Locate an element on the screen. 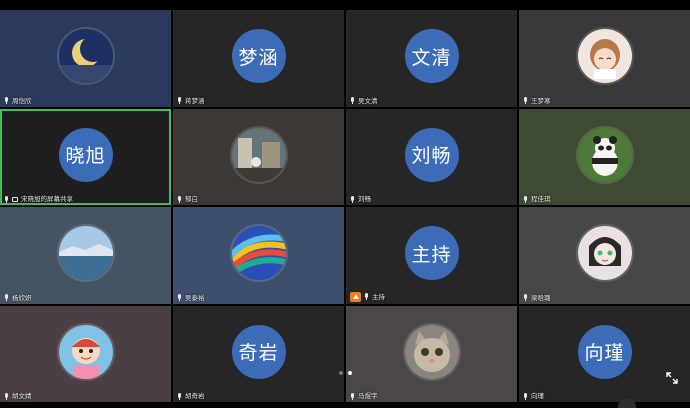 The width and height of the screenshot is (690, 408). host-badge-icon is located at coordinates (355, 296).